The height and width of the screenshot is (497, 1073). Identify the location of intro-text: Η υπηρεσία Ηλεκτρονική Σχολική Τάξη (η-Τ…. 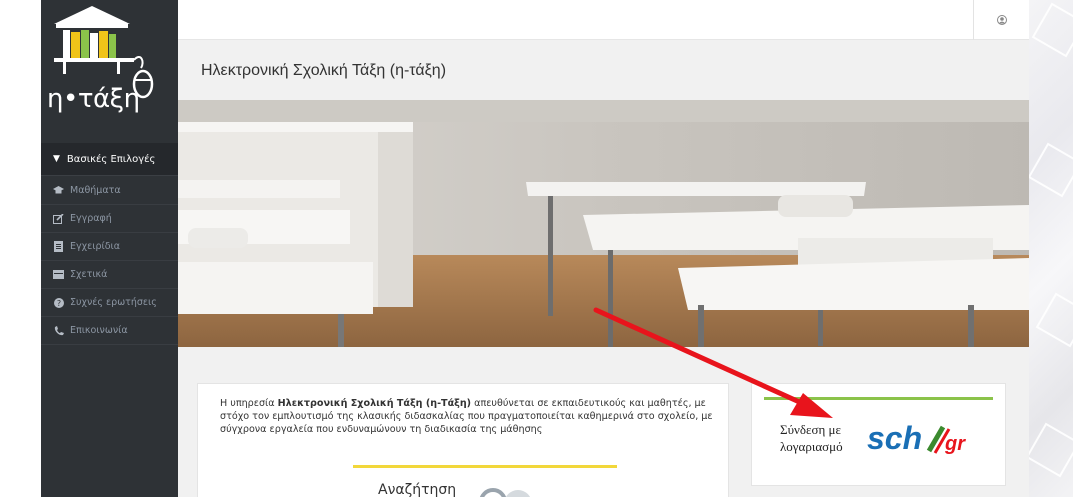
(466, 417).